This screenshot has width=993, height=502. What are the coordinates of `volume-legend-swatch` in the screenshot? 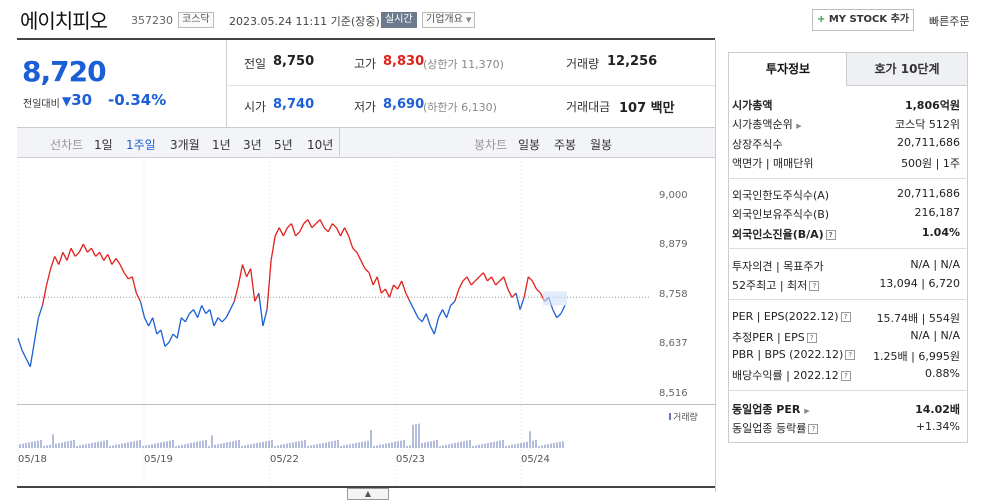 It's located at (670, 416).